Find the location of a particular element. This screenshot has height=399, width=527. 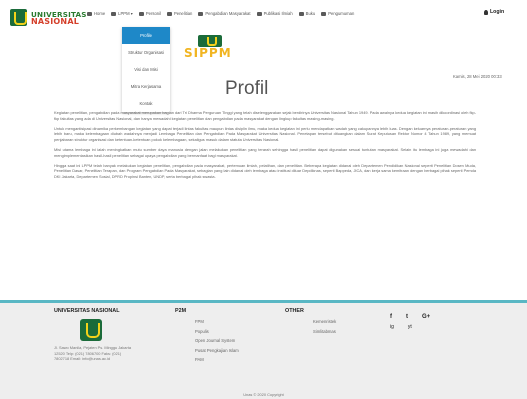

footer-link: FPM is located at coordinates (225, 321).